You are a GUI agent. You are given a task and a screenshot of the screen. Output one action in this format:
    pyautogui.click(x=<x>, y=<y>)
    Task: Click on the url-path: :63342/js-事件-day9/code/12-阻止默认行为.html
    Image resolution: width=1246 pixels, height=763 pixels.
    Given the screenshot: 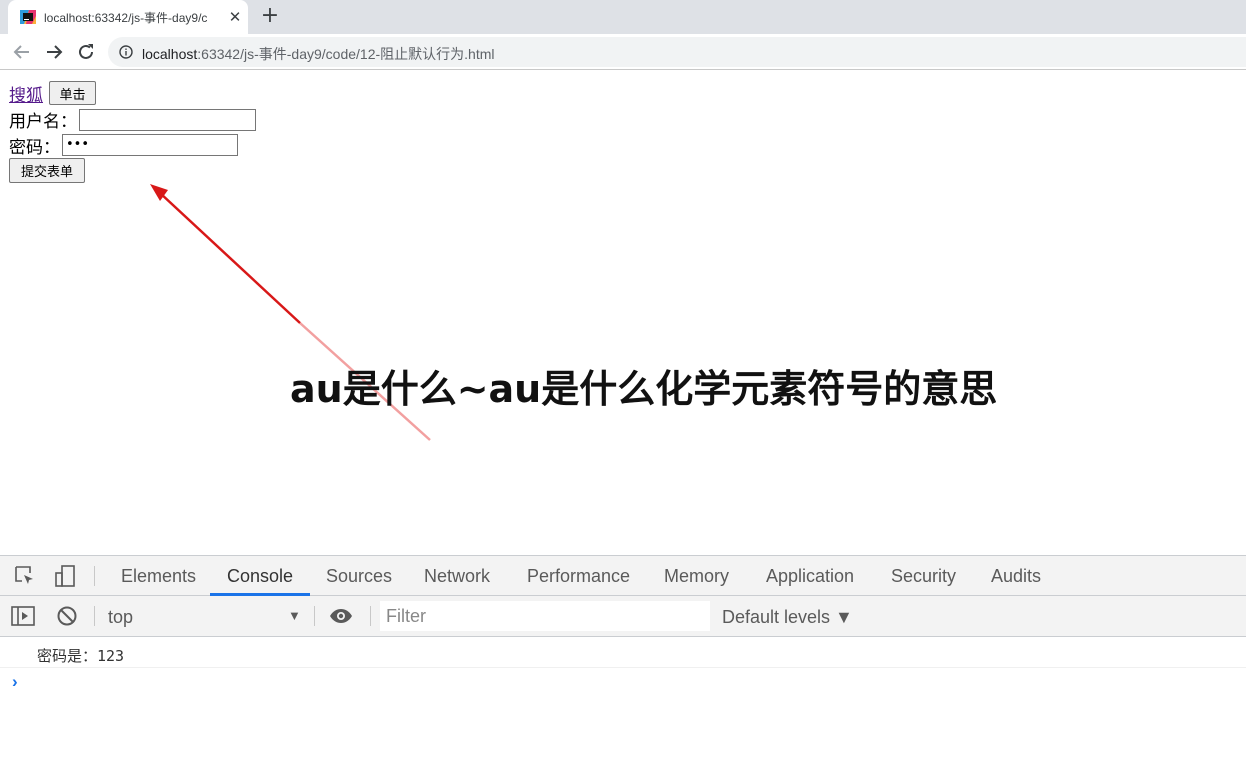 What is the action you would take?
    pyautogui.click(x=346, y=54)
    